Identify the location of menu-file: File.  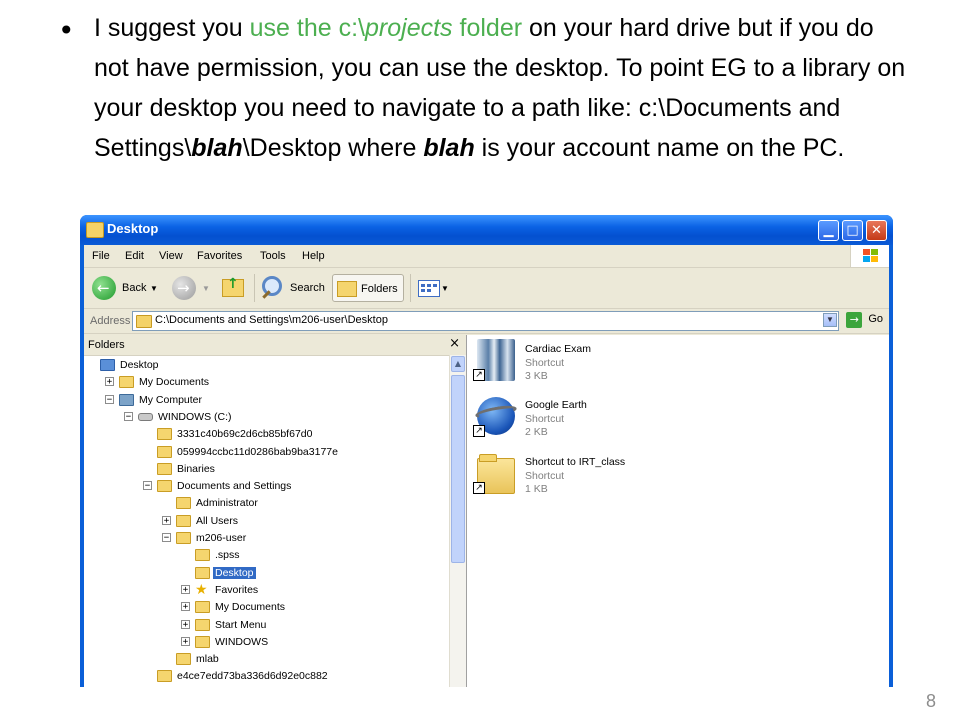
(101, 256).